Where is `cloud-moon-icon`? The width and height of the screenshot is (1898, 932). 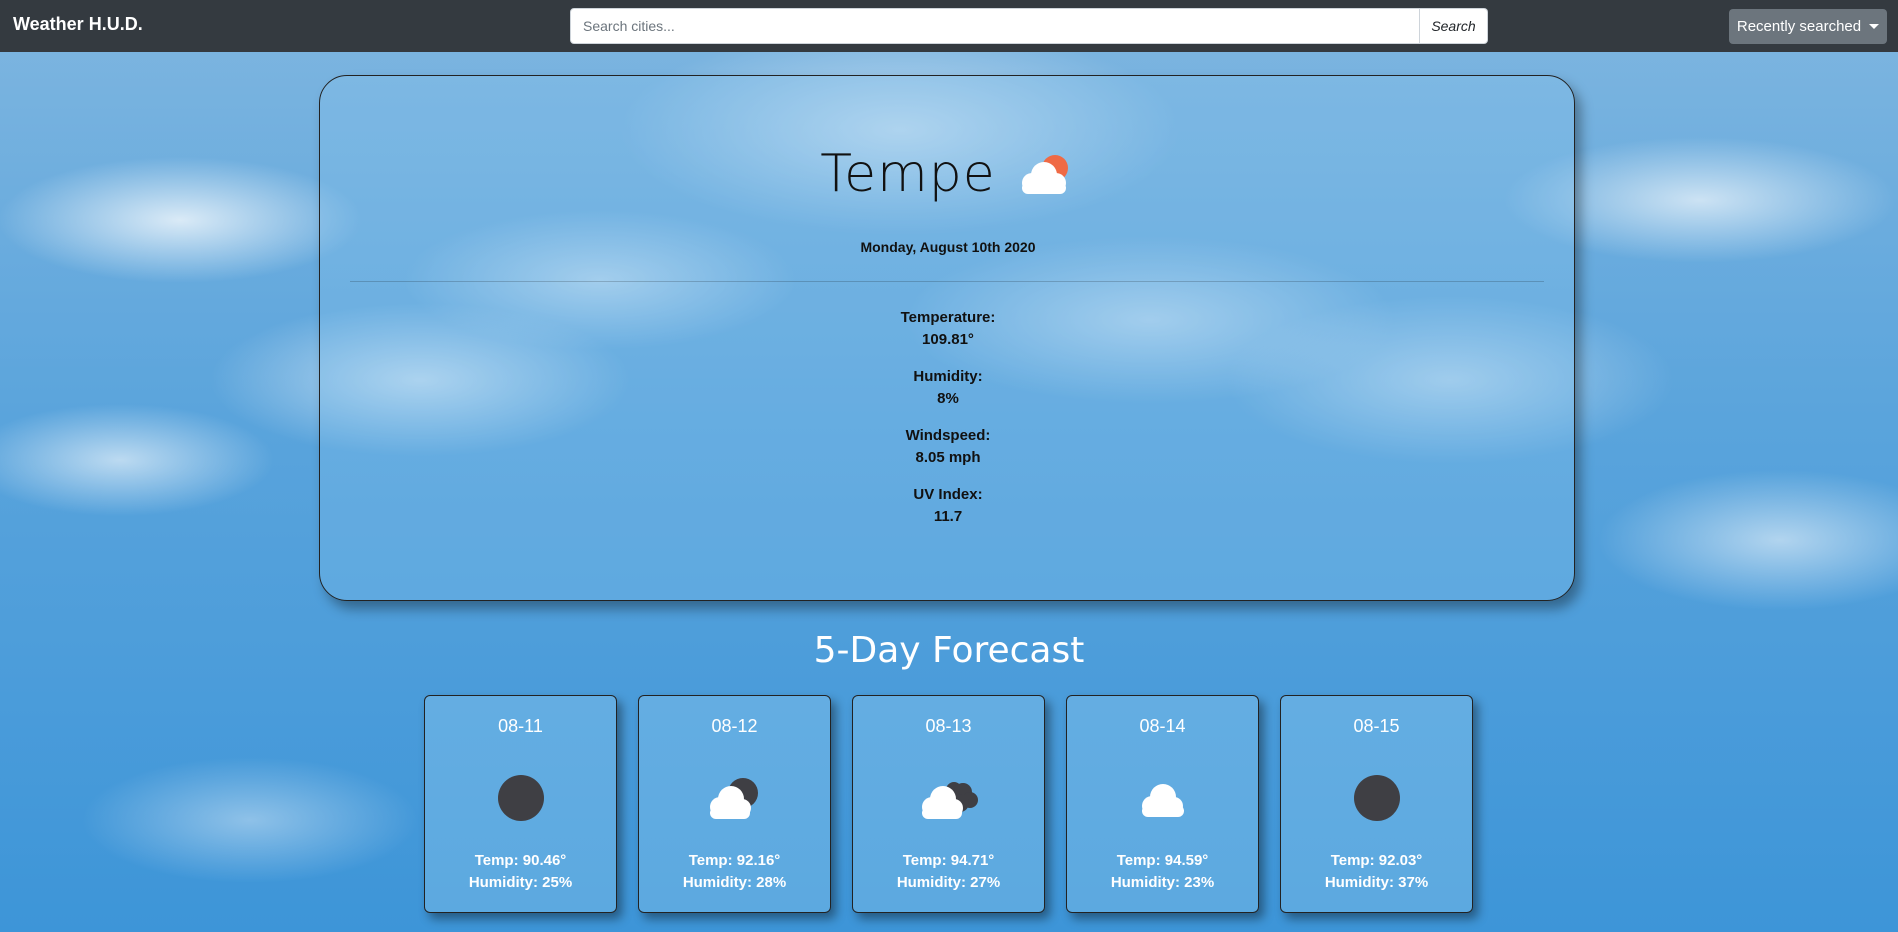
cloud-moon-icon is located at coordinates (733, 798).